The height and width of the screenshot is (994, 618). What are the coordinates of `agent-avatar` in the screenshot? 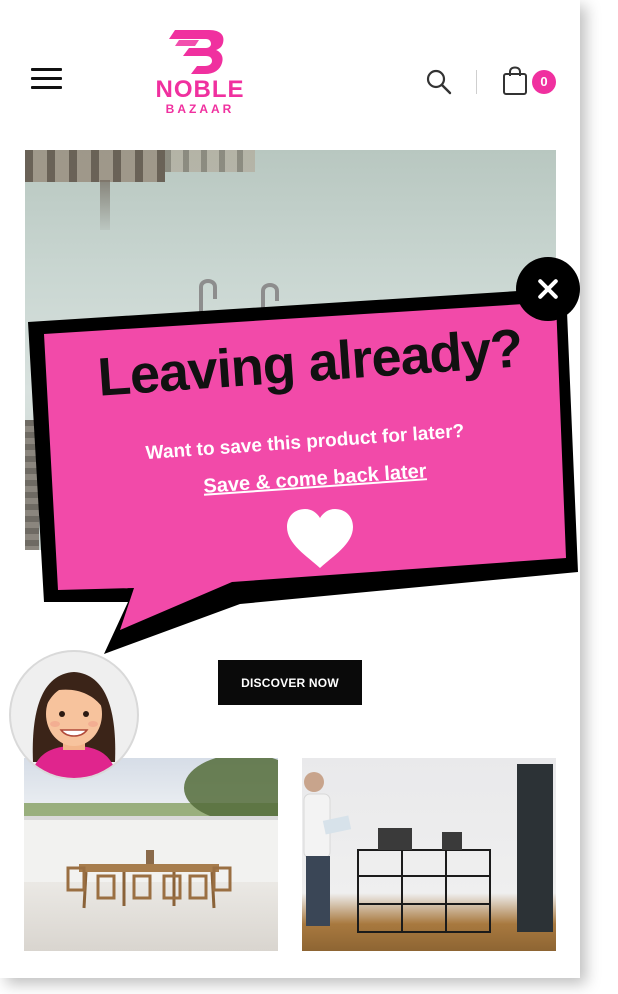 It's located at (74, 715).